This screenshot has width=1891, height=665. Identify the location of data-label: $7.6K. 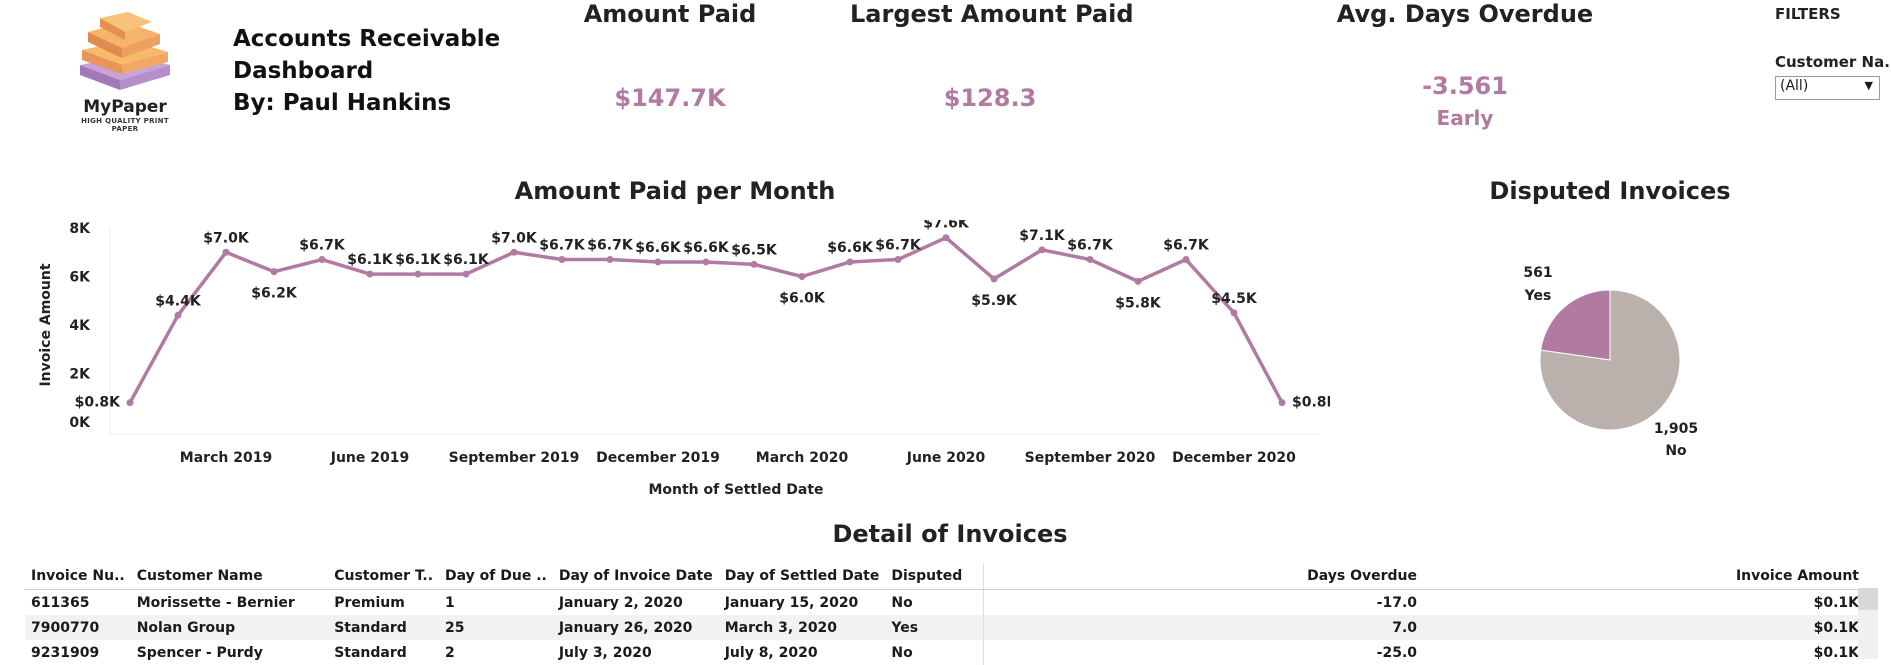
(946, 226).